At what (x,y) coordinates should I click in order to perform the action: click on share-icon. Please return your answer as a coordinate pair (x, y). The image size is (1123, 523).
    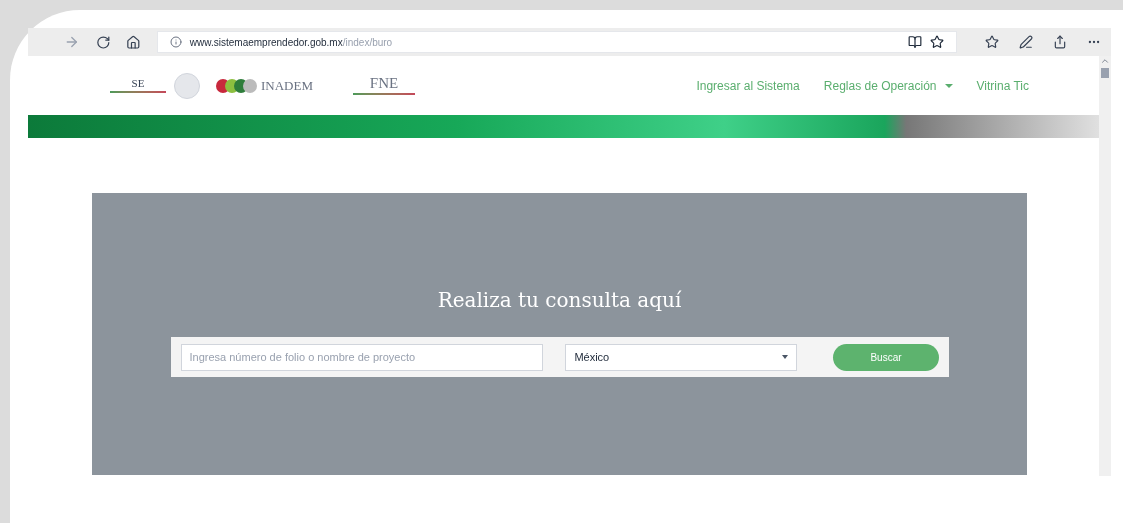
    Looking at the image, I should click on (1060, 42).